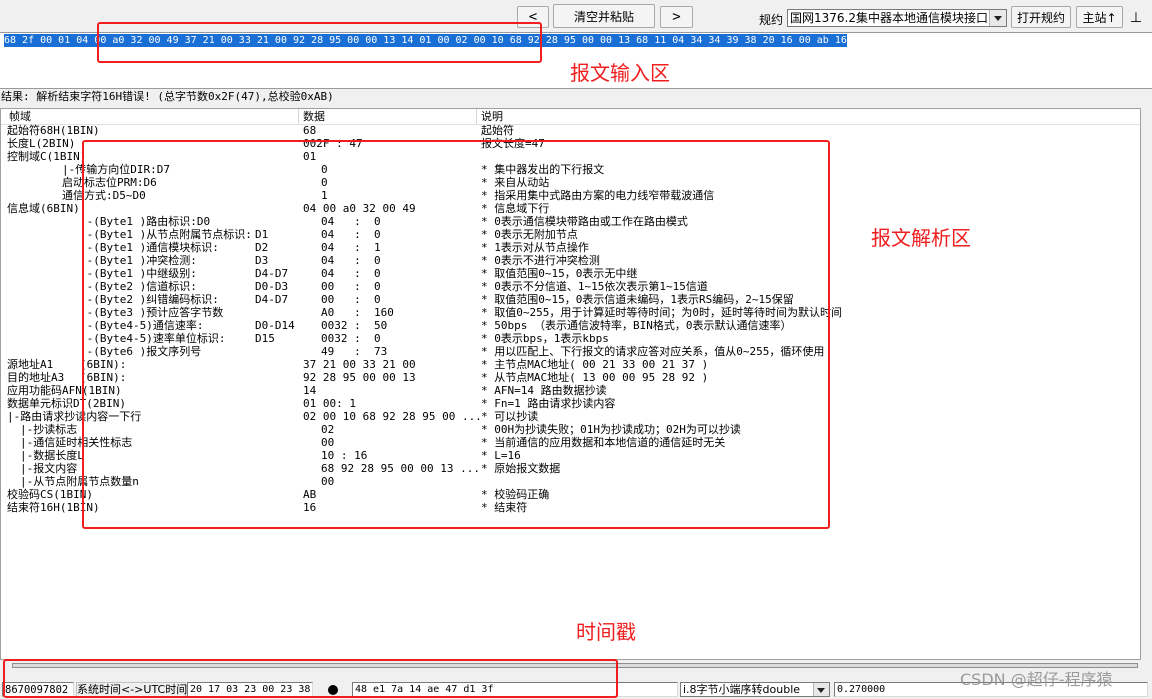 The height and width of the screenshot is (699, 1152). Describe the element at coordinates (521, 468) in the screenshot. I see `cell-desc: * 原始报文数据` at that location.